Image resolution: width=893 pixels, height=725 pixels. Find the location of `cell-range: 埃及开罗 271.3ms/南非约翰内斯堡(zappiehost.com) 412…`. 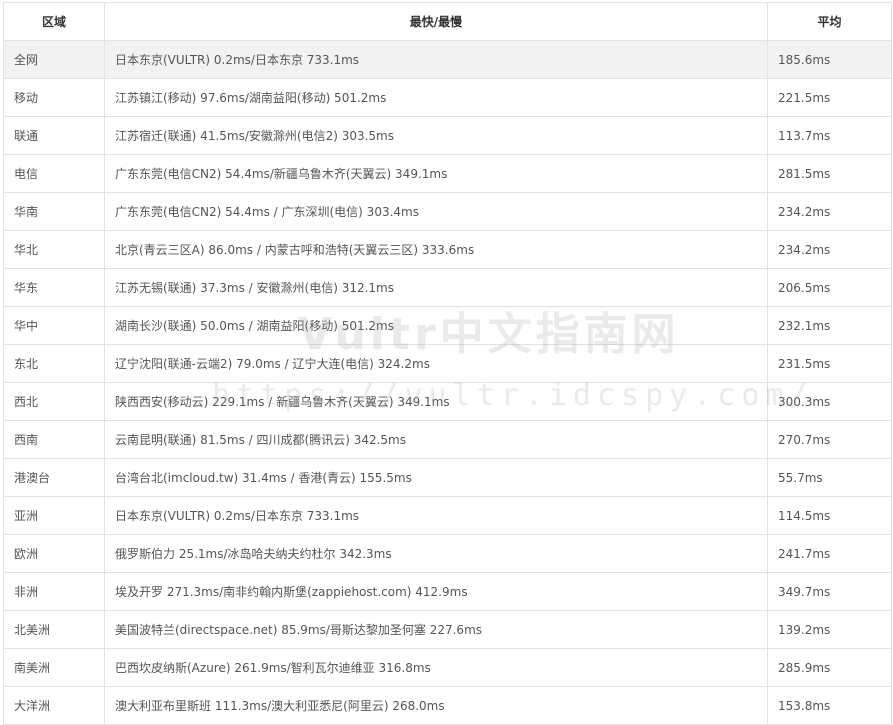

cell-range: 埃及开罗 271.3ms/南非约翰内斯堡(zappiehost.com) 412… is located at coordinates (436, 591).